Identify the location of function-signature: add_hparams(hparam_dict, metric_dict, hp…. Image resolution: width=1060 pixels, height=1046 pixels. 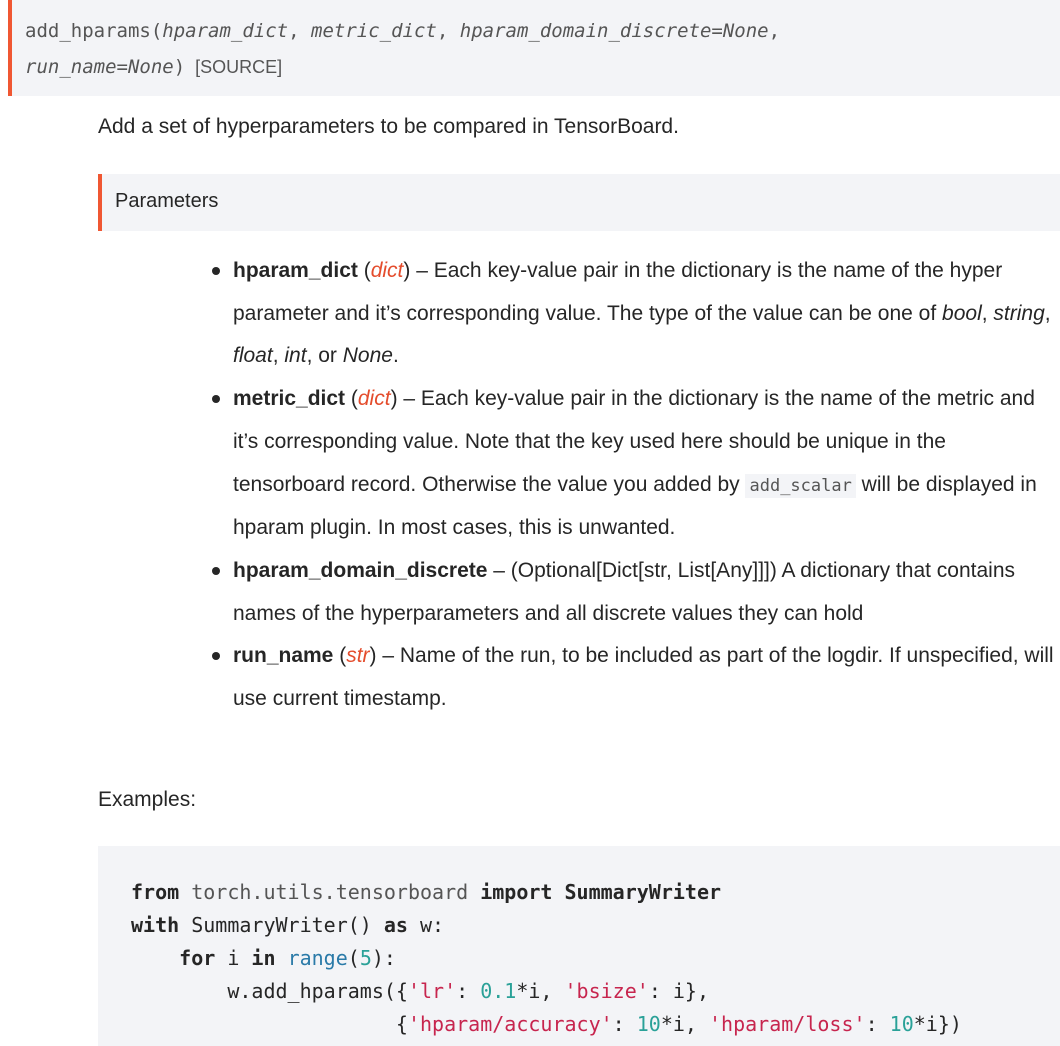
(534, 48).